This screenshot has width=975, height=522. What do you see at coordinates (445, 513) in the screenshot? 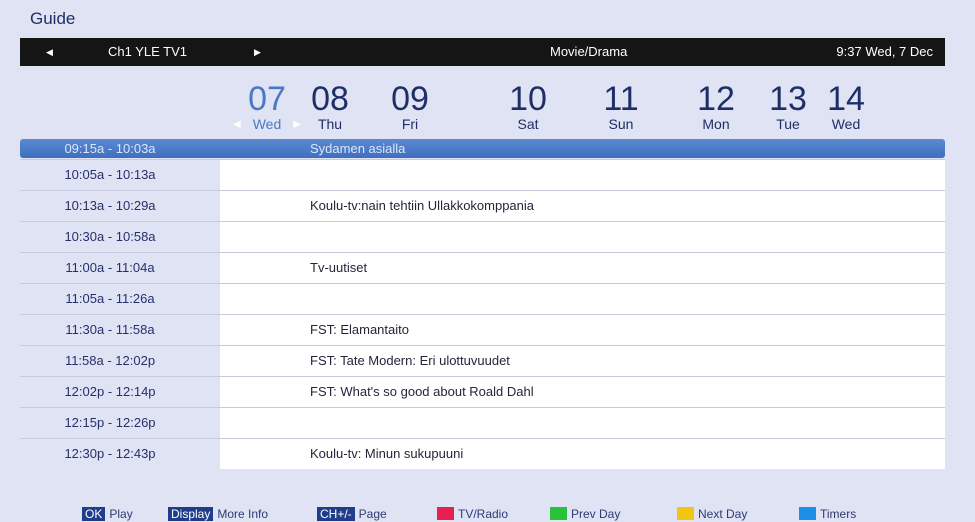
I see `red-button-icon` at bounding box center [445, 513].